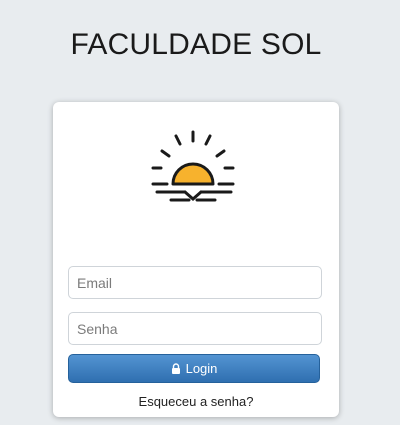  Describe the element at coordinates (201, 368) in the screenshot. I see `login-button-label: Login` at that location.